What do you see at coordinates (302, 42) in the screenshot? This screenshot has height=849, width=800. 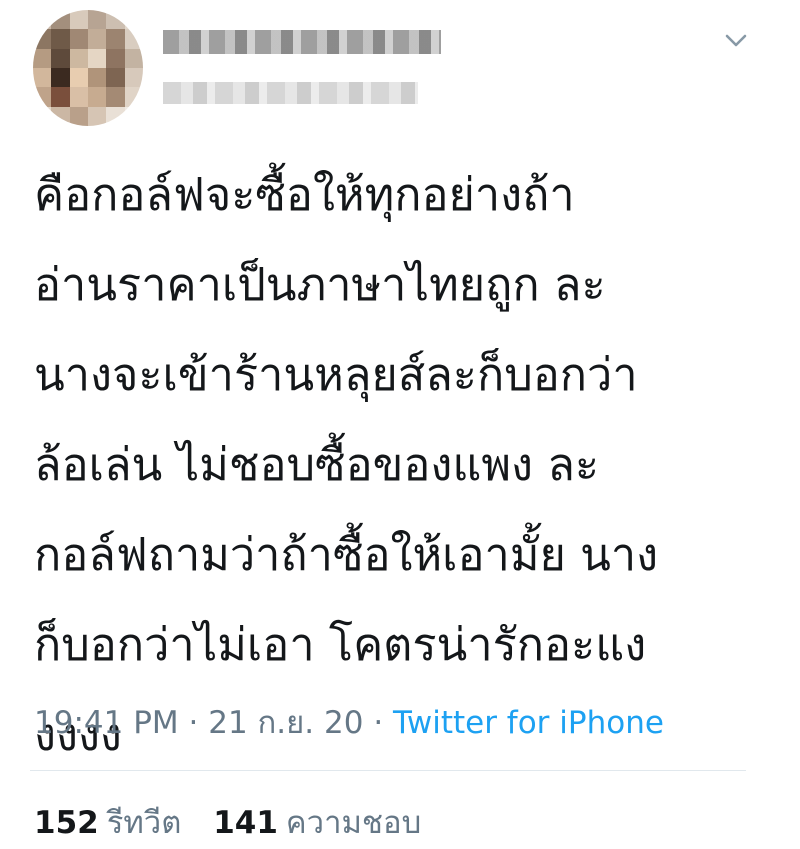 I see `blurred-display-name` at bounding box center [302, 42].